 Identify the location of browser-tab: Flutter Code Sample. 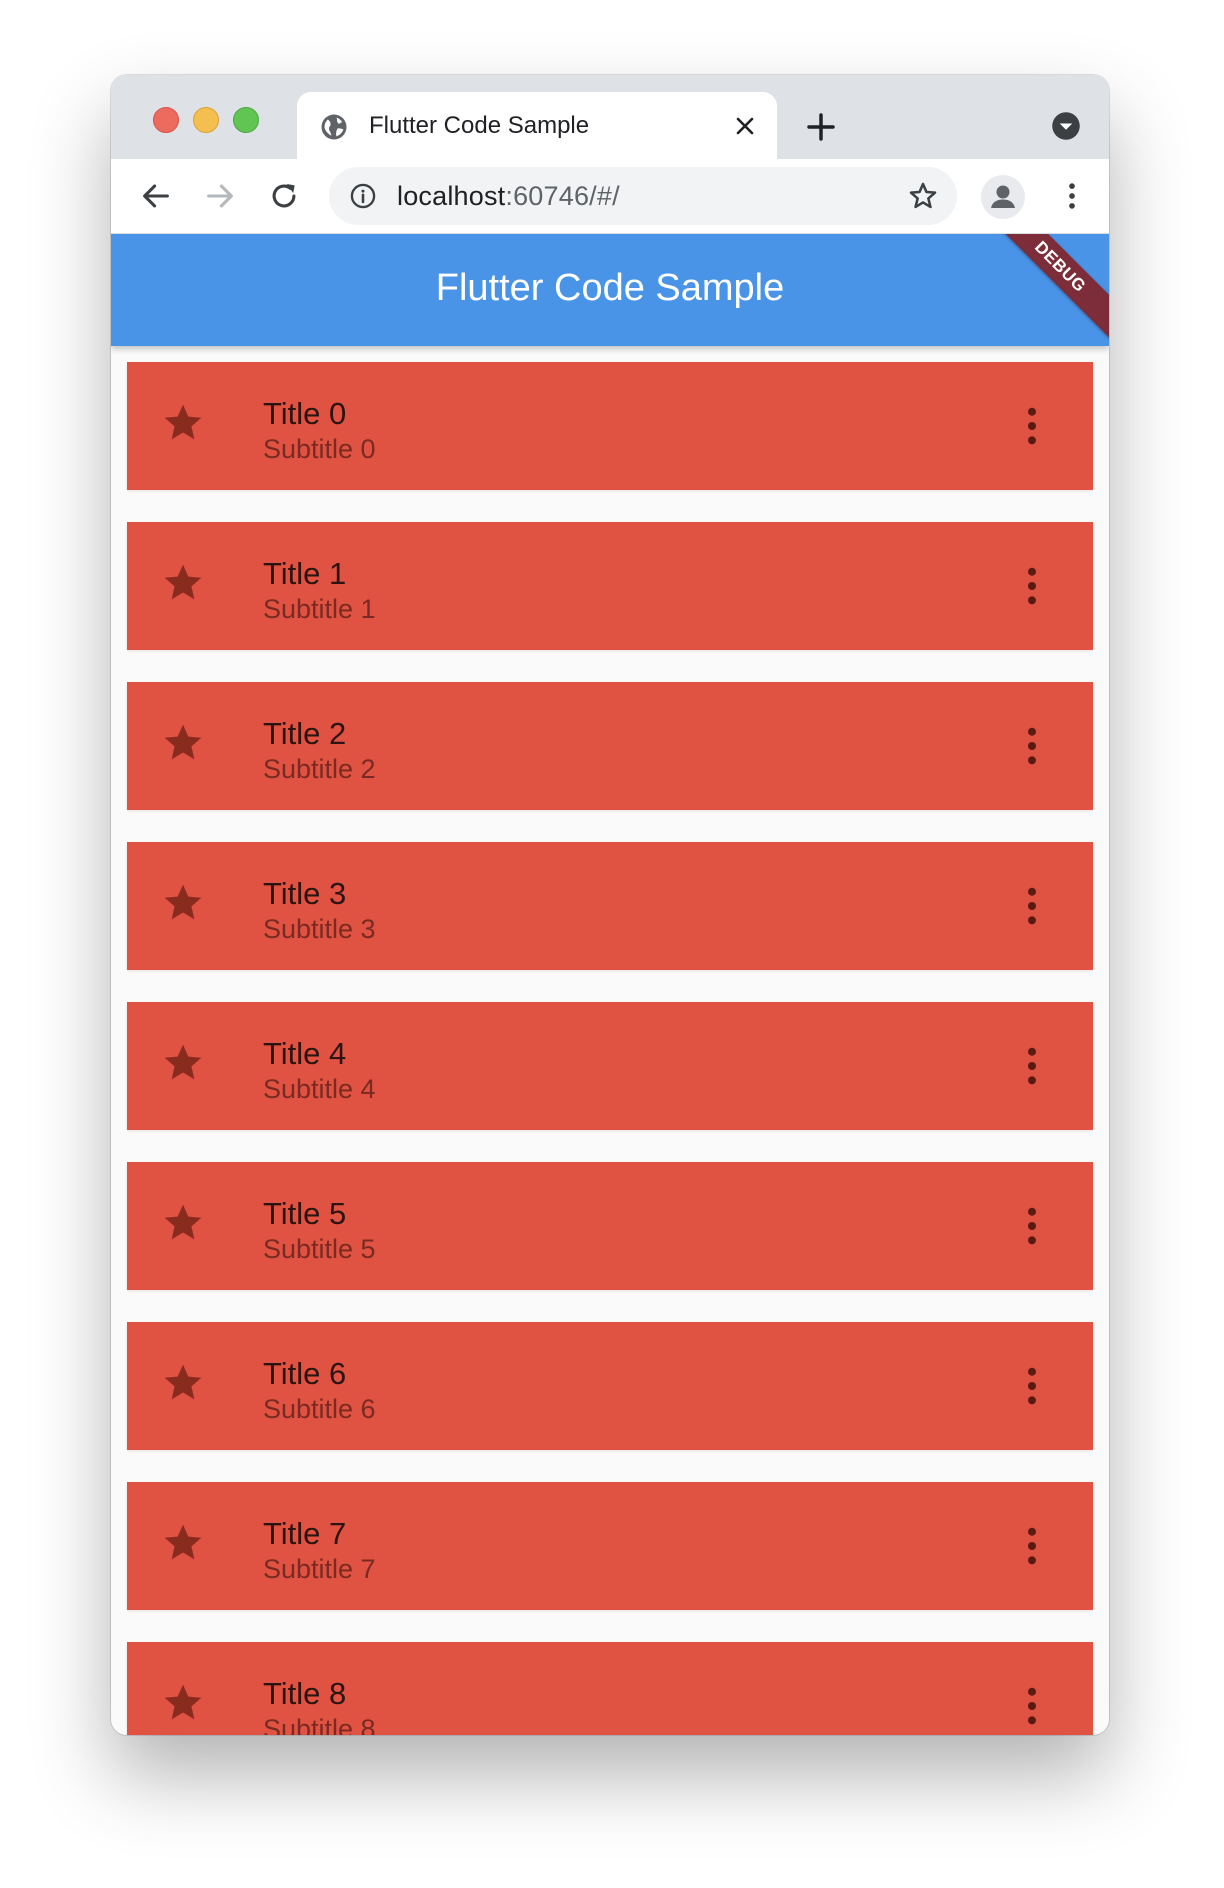
(537, 125).